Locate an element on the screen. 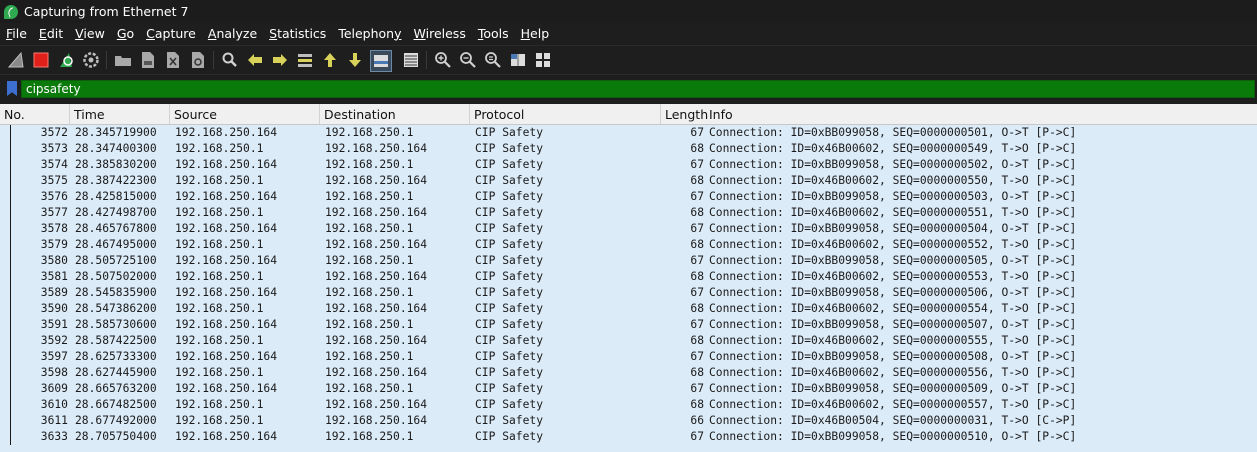  go-to-last-packet-icon is located at coordinates (355, 60).